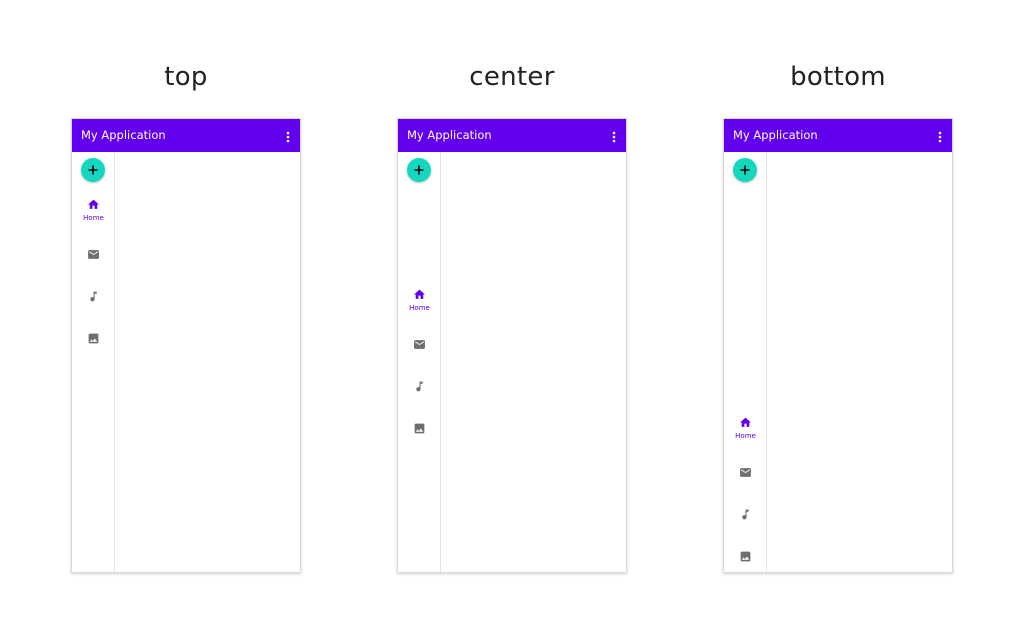 This screenshot has height=636, width=1024. I want to click on caption-bottom: bottom, so click(838, 77).